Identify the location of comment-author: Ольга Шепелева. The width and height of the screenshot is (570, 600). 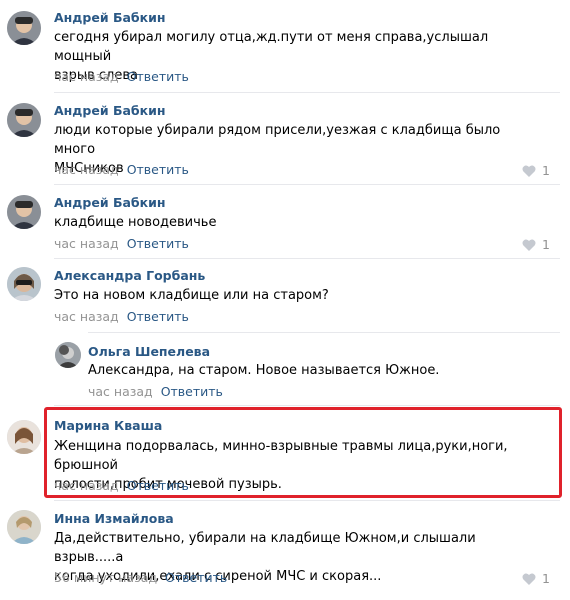
(149, 351).